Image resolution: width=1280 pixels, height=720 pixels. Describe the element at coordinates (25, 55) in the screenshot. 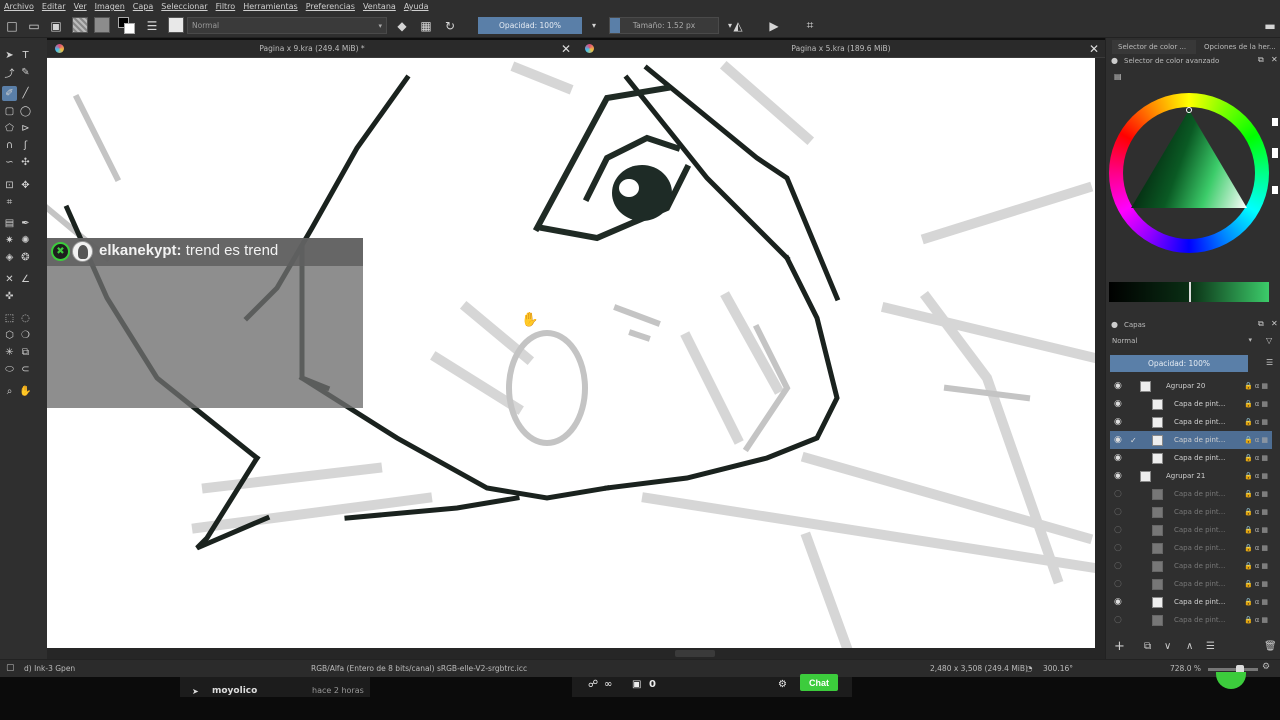

I see `text-tool-icon: T` at that location.